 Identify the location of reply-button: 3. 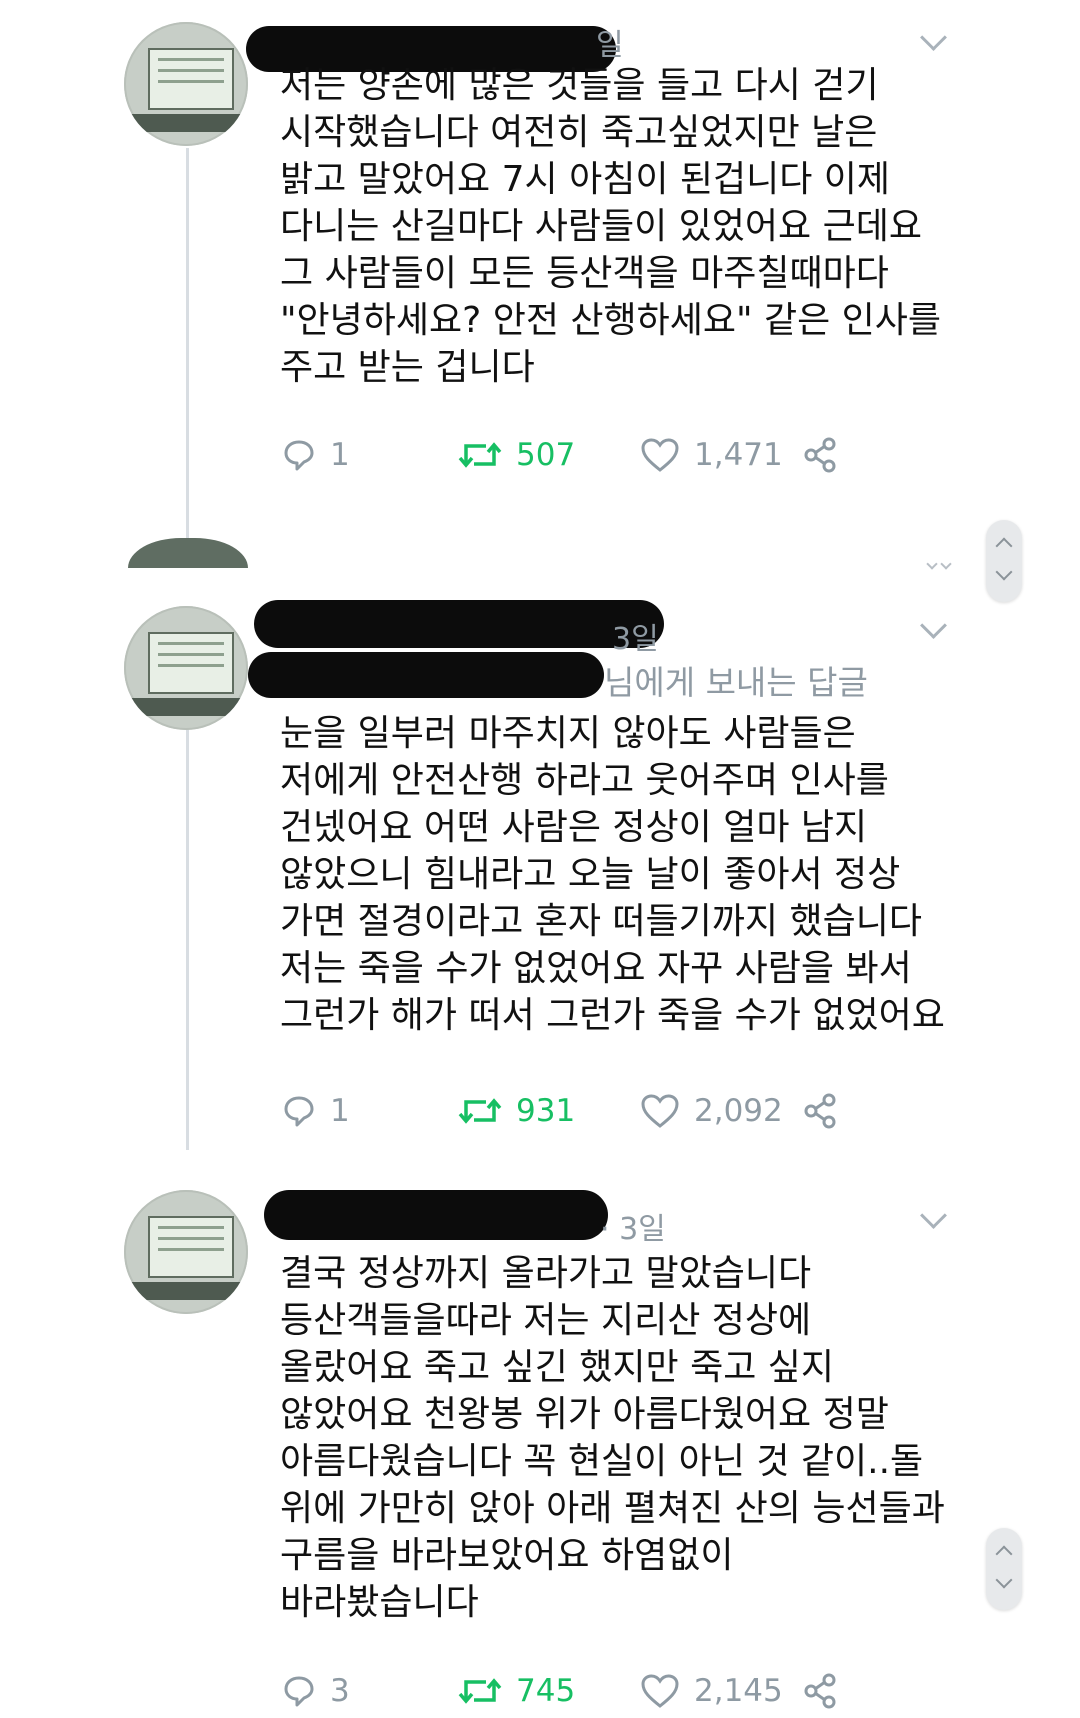
(316, 1691).